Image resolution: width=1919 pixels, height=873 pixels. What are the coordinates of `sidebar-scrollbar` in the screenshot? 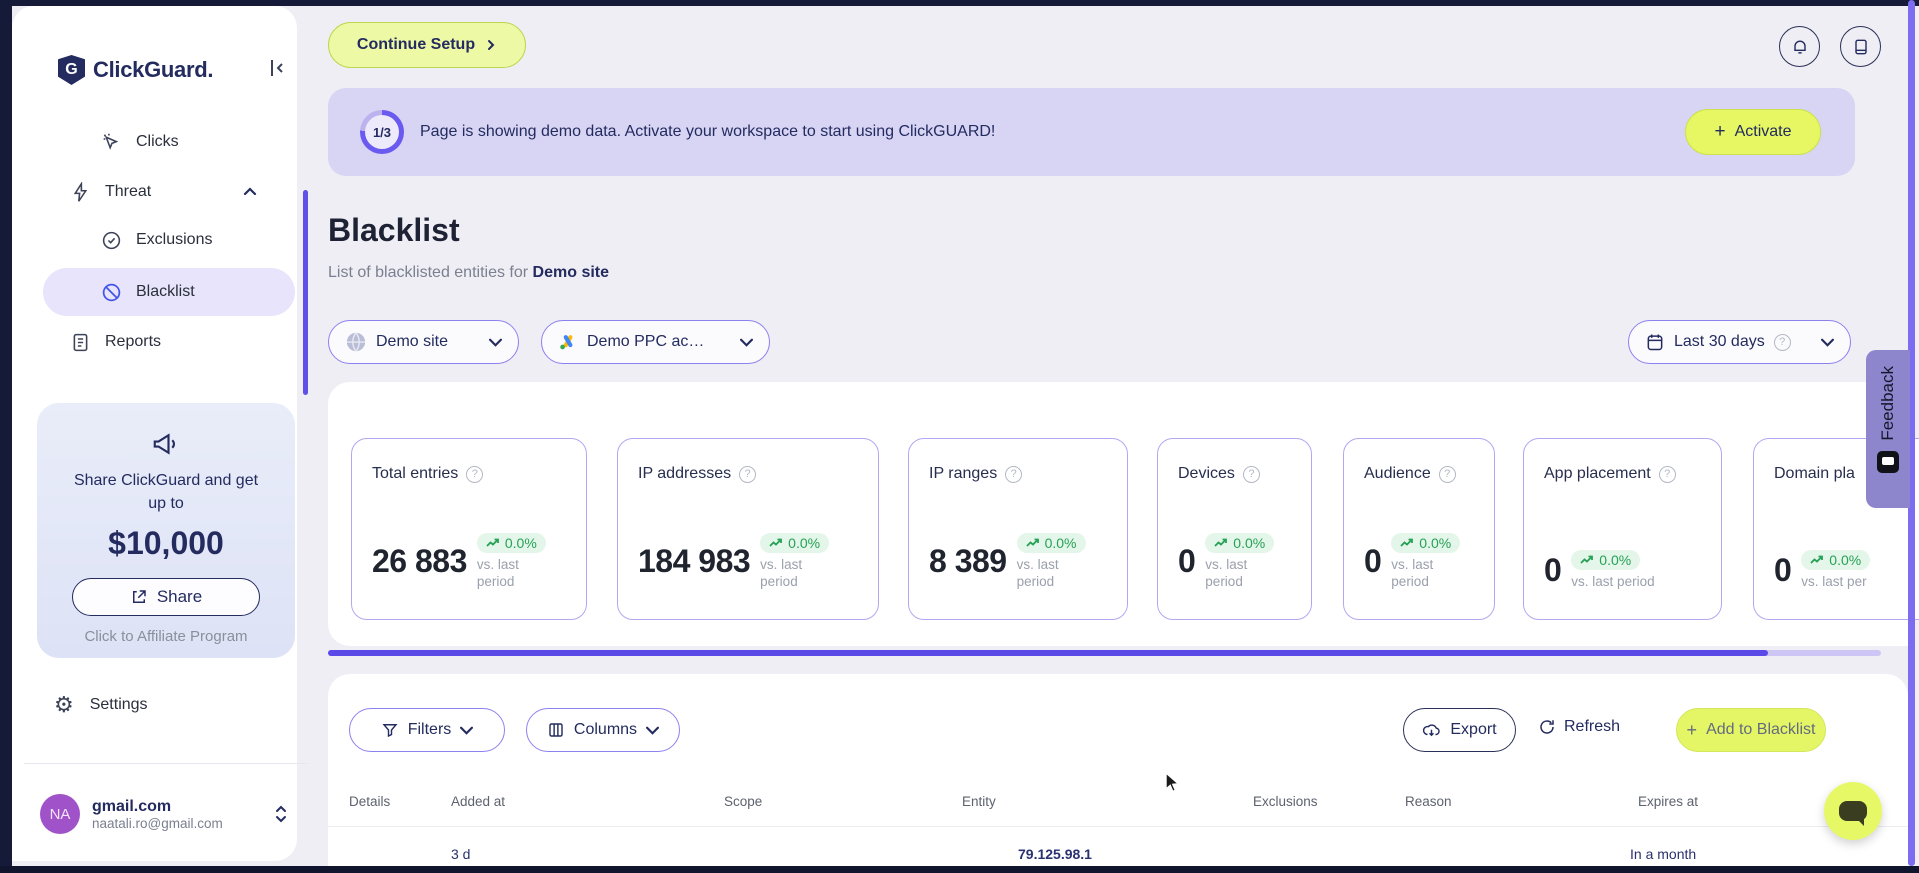 It's located at (305, 292).